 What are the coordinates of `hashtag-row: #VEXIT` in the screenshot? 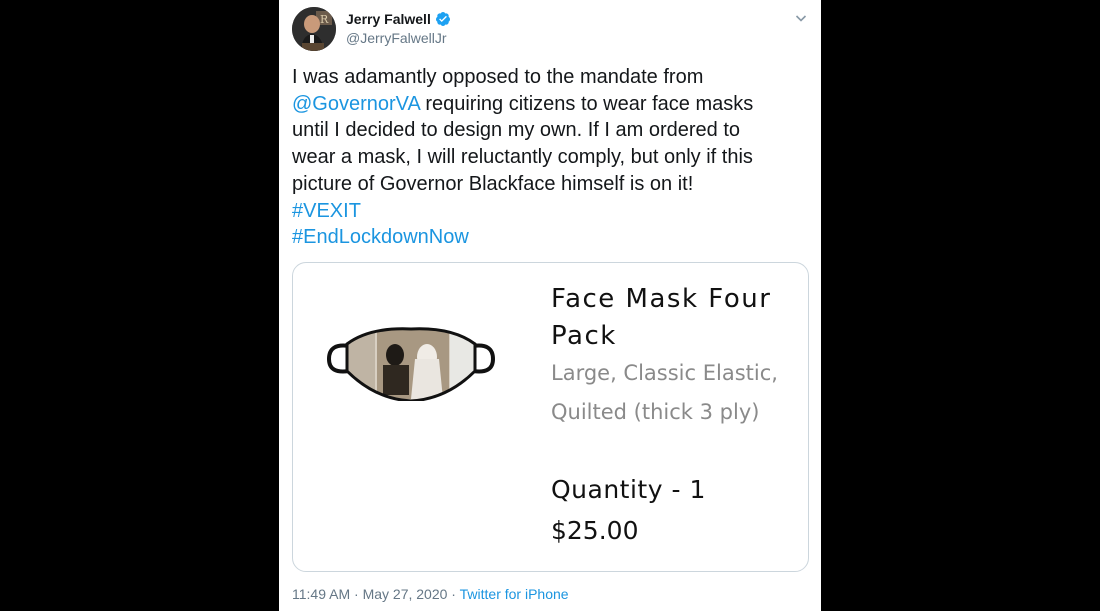 It's located at (552, 211).